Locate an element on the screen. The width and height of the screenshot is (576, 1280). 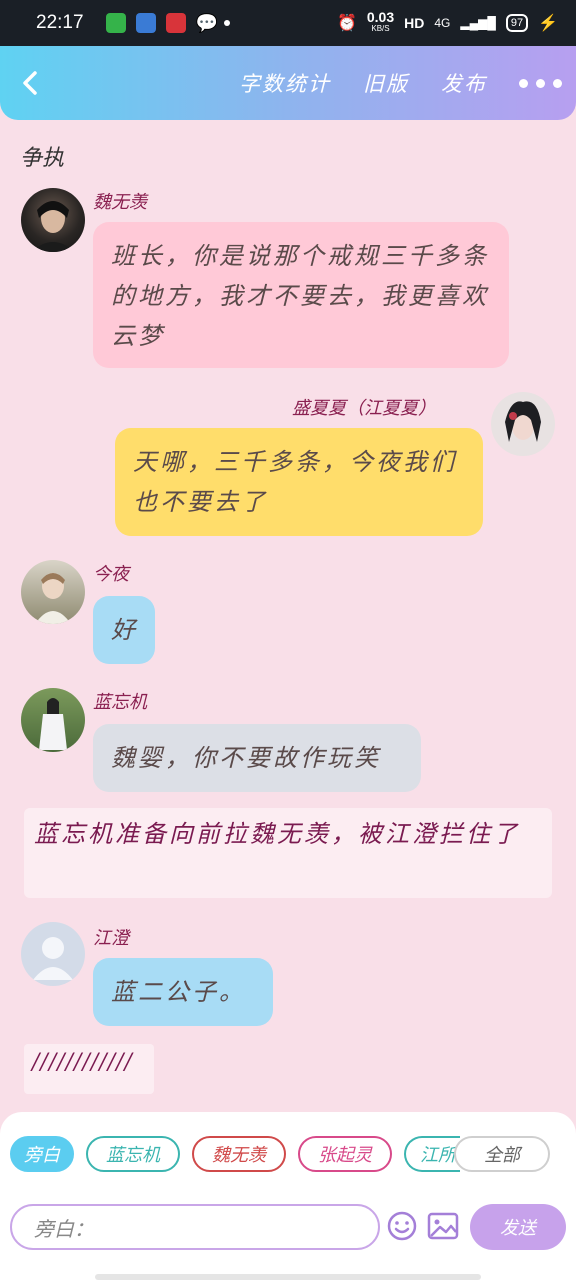
message-bubble: 魏婴，你不要故作玩笑 is located at coordinates (257, 758).